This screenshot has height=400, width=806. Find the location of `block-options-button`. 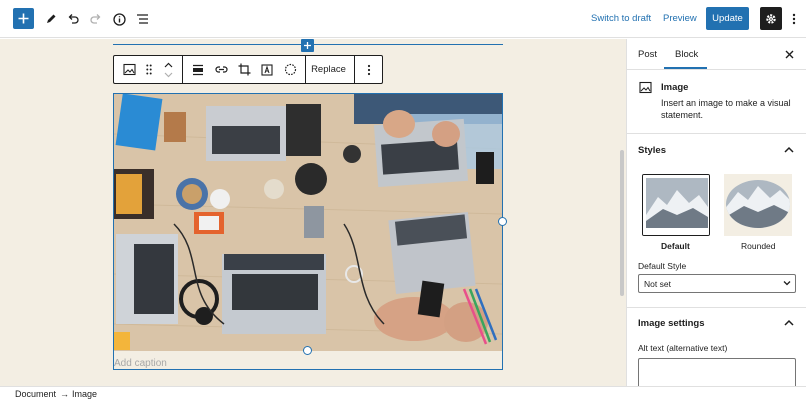

block-options-button is located at coordinates (369, 69).